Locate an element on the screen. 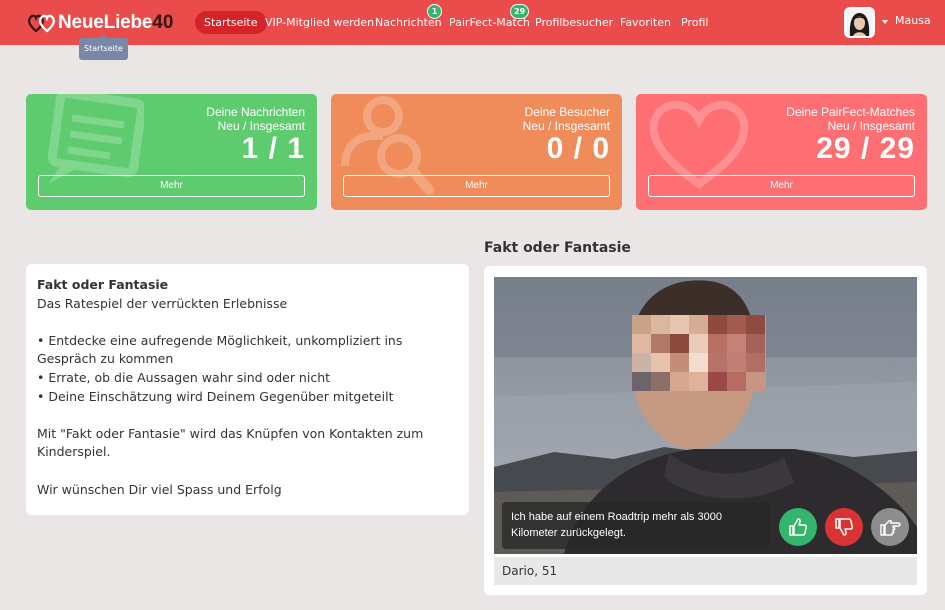  game-heading: Fakt oder Fantasie is located at coordinates (557, 248).